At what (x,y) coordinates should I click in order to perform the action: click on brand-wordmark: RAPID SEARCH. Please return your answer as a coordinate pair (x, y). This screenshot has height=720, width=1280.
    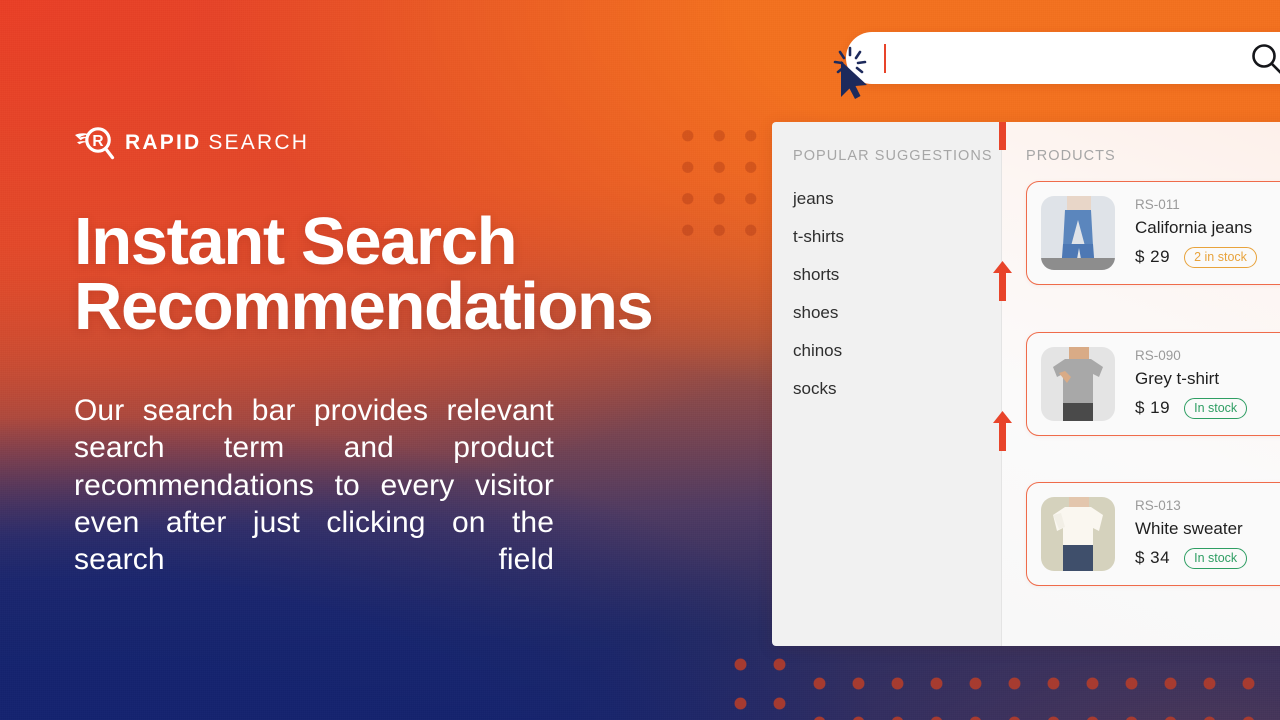
    Looking at the image, I should click on (217, 143).